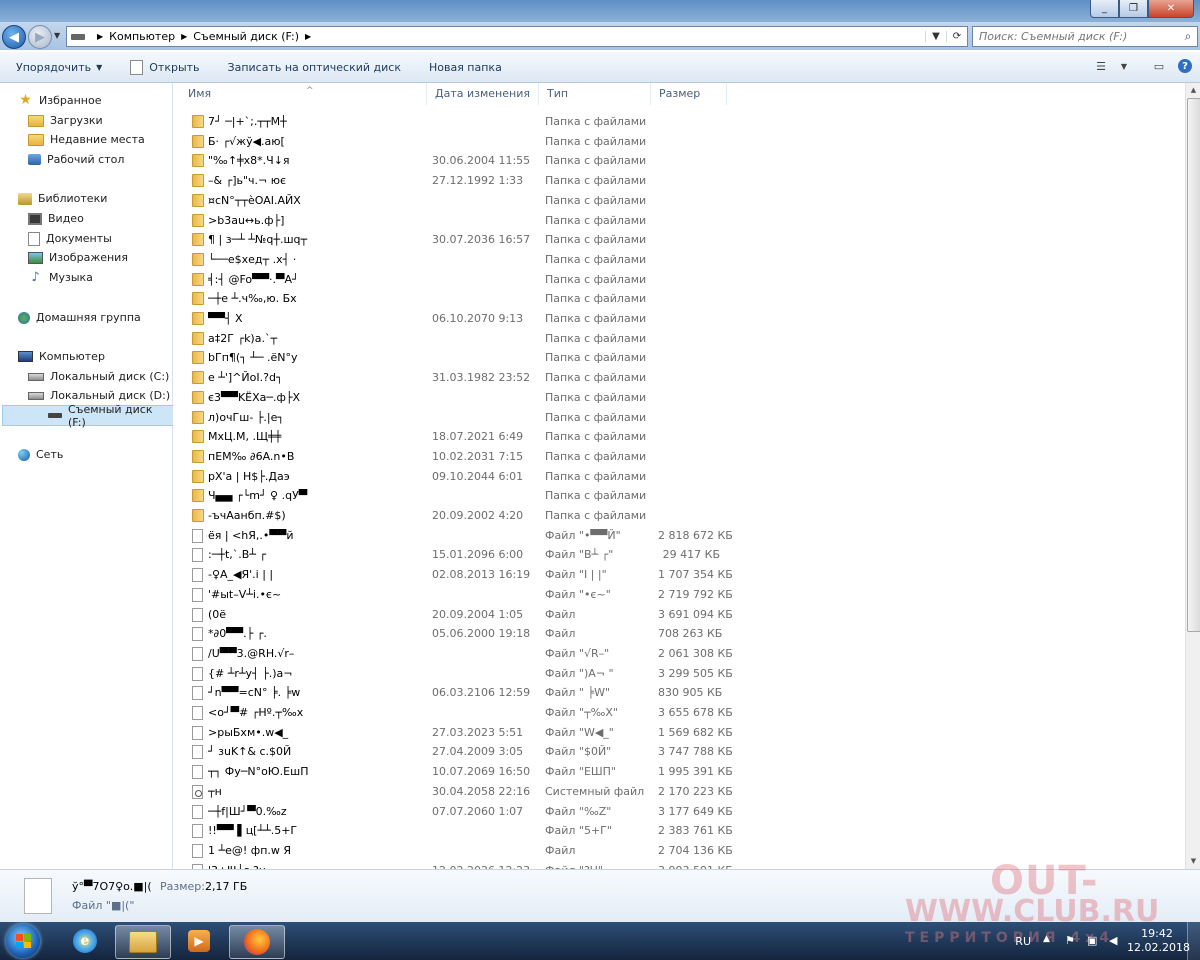  What do you see at coordinates (935, 36) in the screenshot?
I see `address-dropdown-icon: ▼` at bounding box center [935, 36].